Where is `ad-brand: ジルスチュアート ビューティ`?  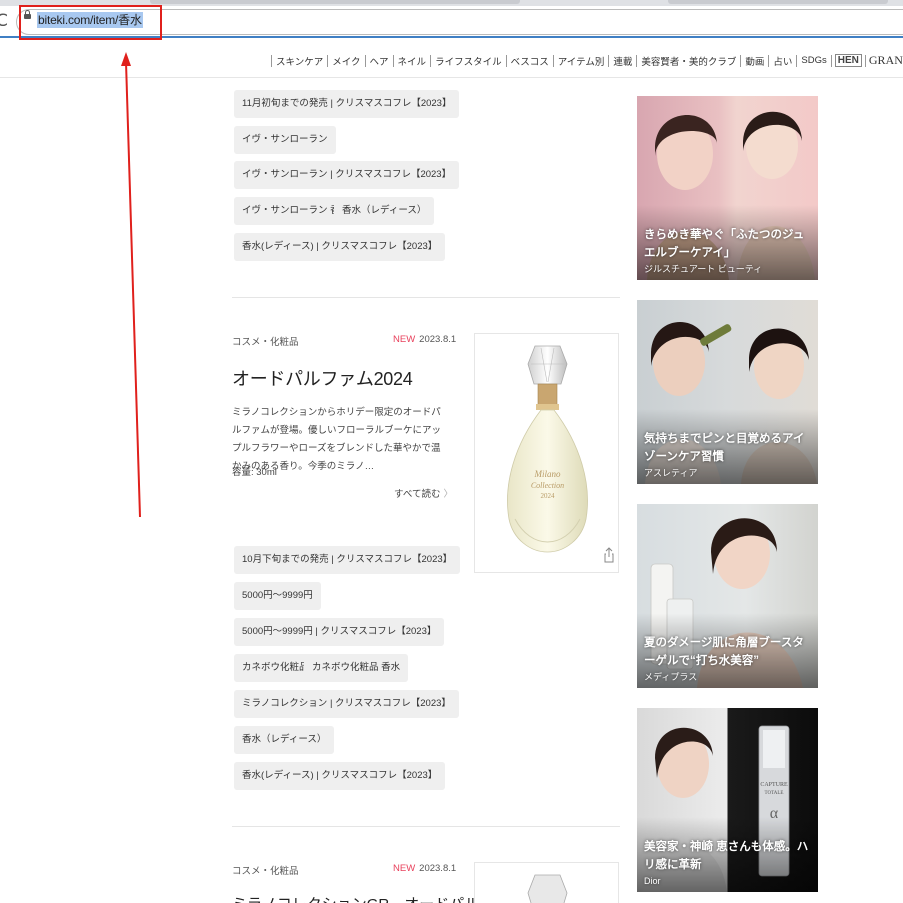
ad-brand: ジルスチュアート ビューティ is located at coordinates (703, 269).